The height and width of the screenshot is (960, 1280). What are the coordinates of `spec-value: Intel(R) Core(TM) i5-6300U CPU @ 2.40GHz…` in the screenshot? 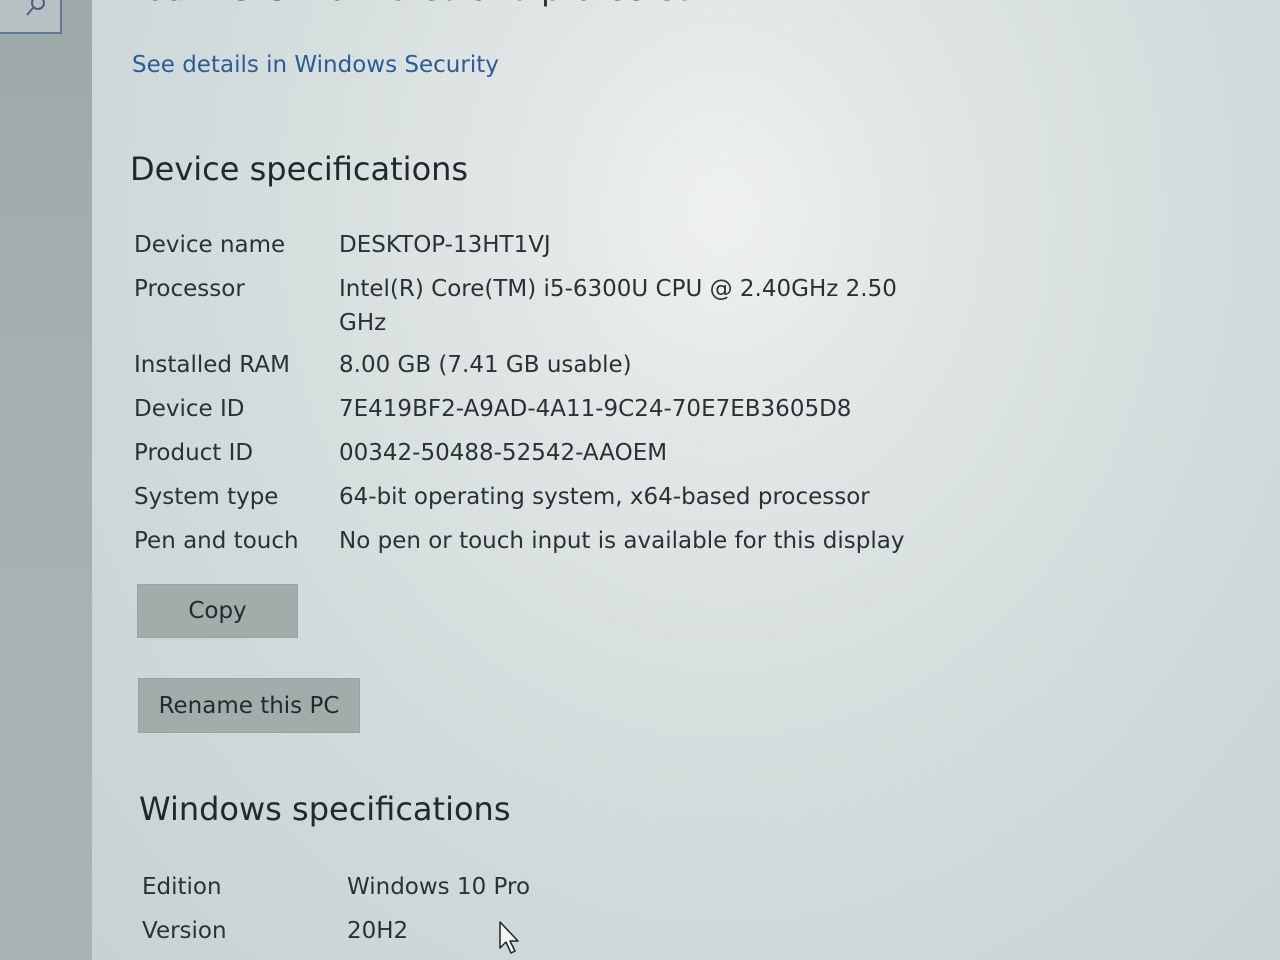 It's located at (618, 306).